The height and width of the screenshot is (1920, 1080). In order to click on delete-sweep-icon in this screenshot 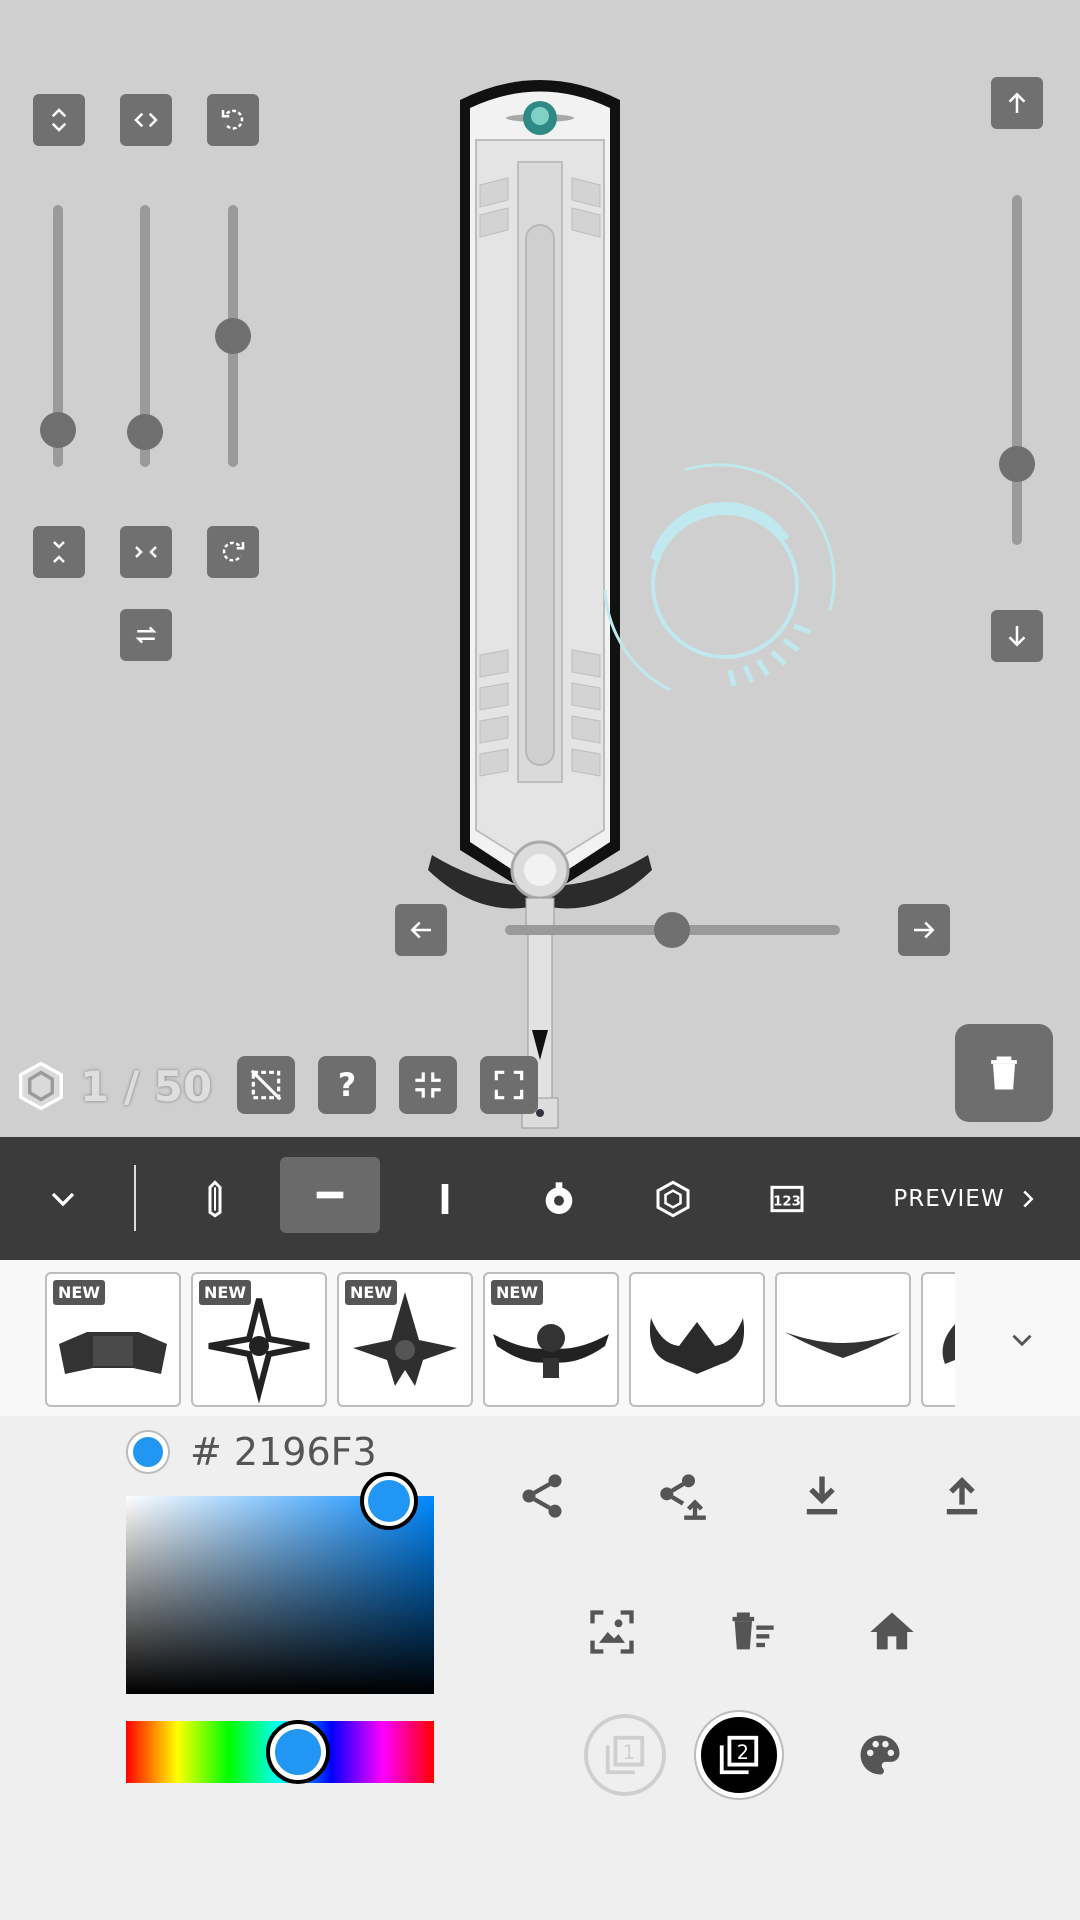, I will do `click(753, 1631)`.